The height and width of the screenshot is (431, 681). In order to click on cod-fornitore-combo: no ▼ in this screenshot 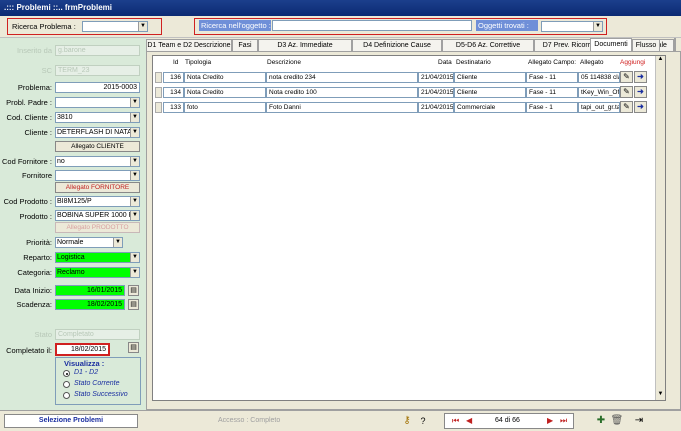, I will do `click(97, 161)`.